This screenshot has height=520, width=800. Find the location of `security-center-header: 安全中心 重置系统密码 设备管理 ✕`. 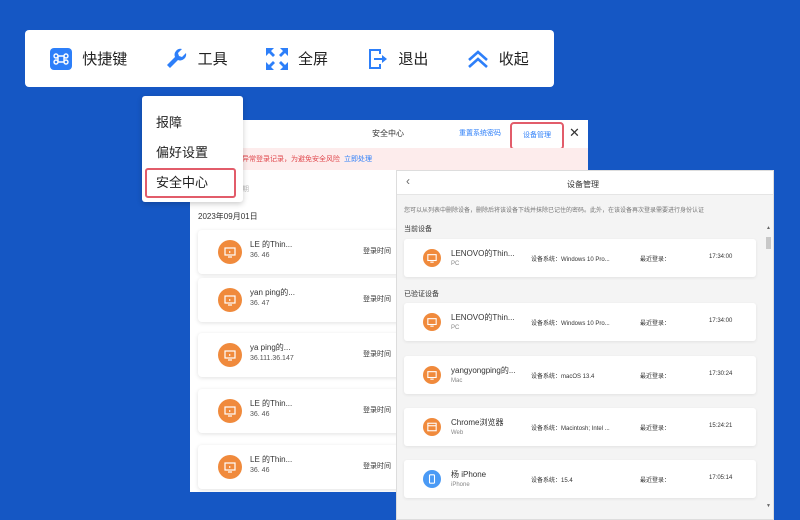

security-center-header: 安全中心 重置系统密码 设备管理 ✕ is located at coordinates (389, 135).